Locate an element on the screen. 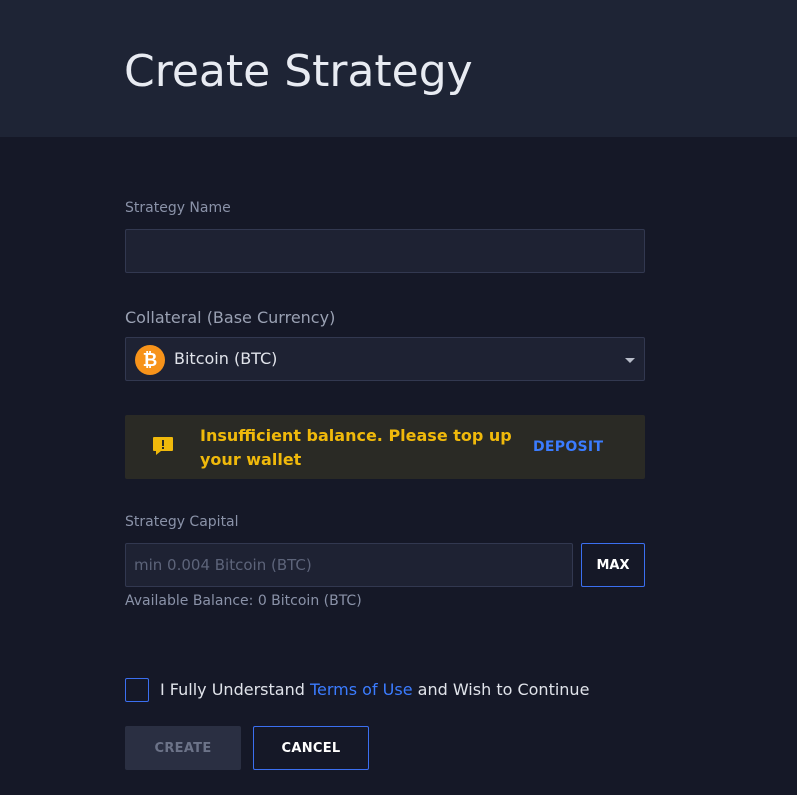 This screenshot has width=797, height=795. strategy-name-label: Strategy Name is located at coordinates (178, 208).